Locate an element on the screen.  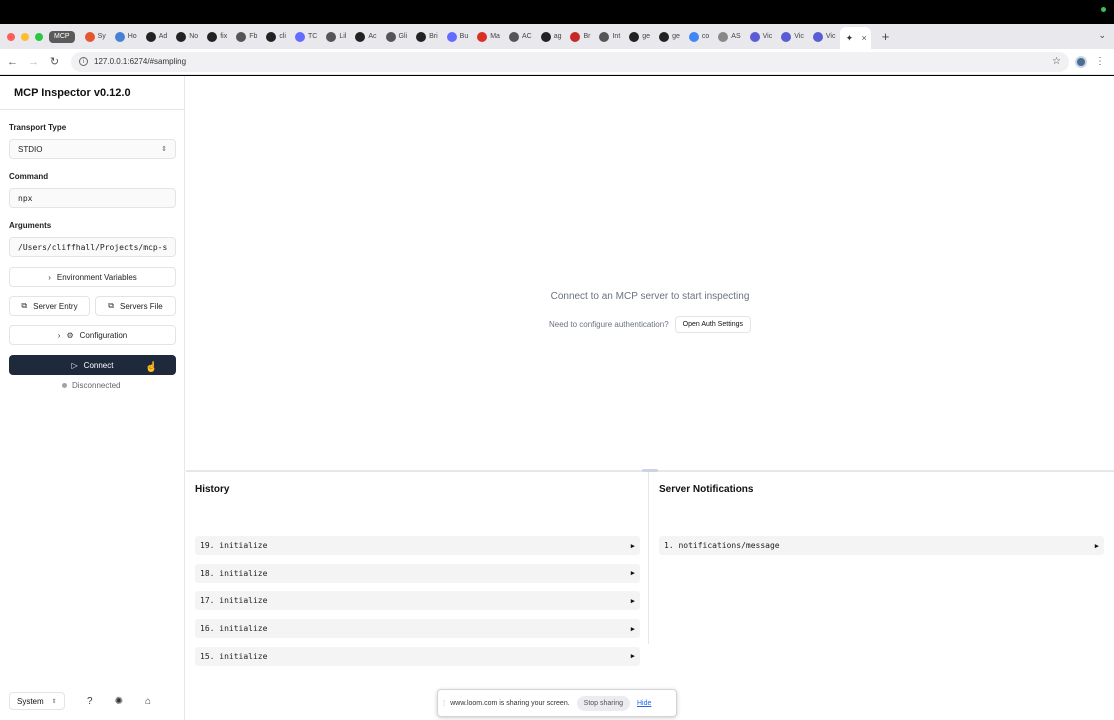
help-icon: ? is located at coordinates (90, 701).